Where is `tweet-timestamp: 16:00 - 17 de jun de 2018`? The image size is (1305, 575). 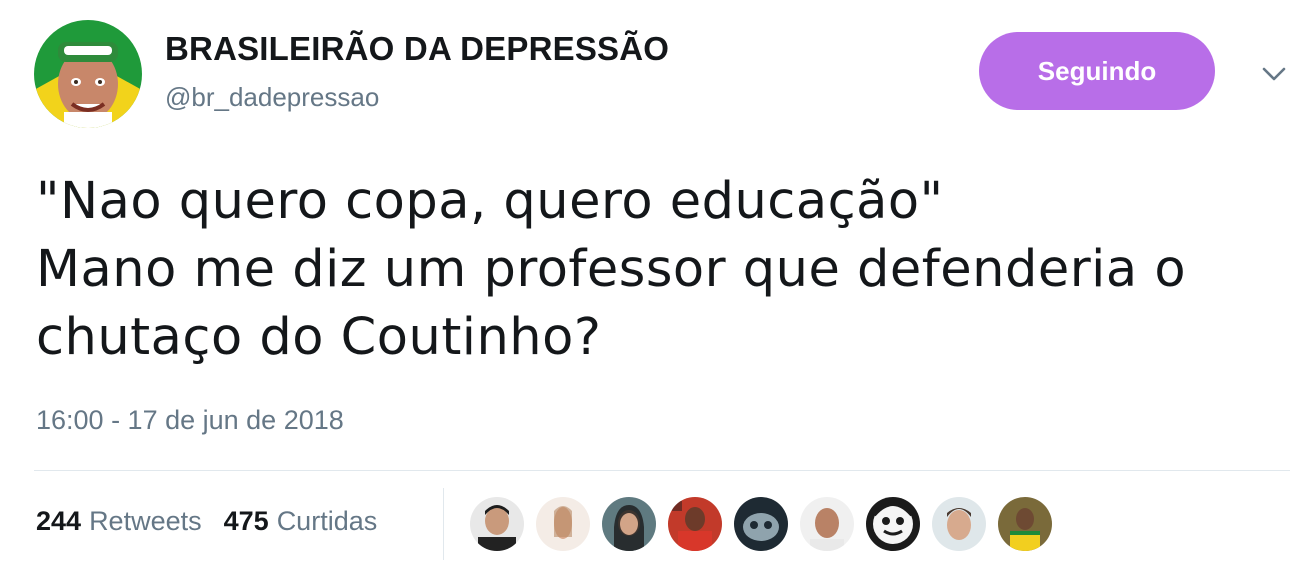
tweet-timestamp: 16:00 - 17 de jun de 2018 is located at coordinates (190, 420).